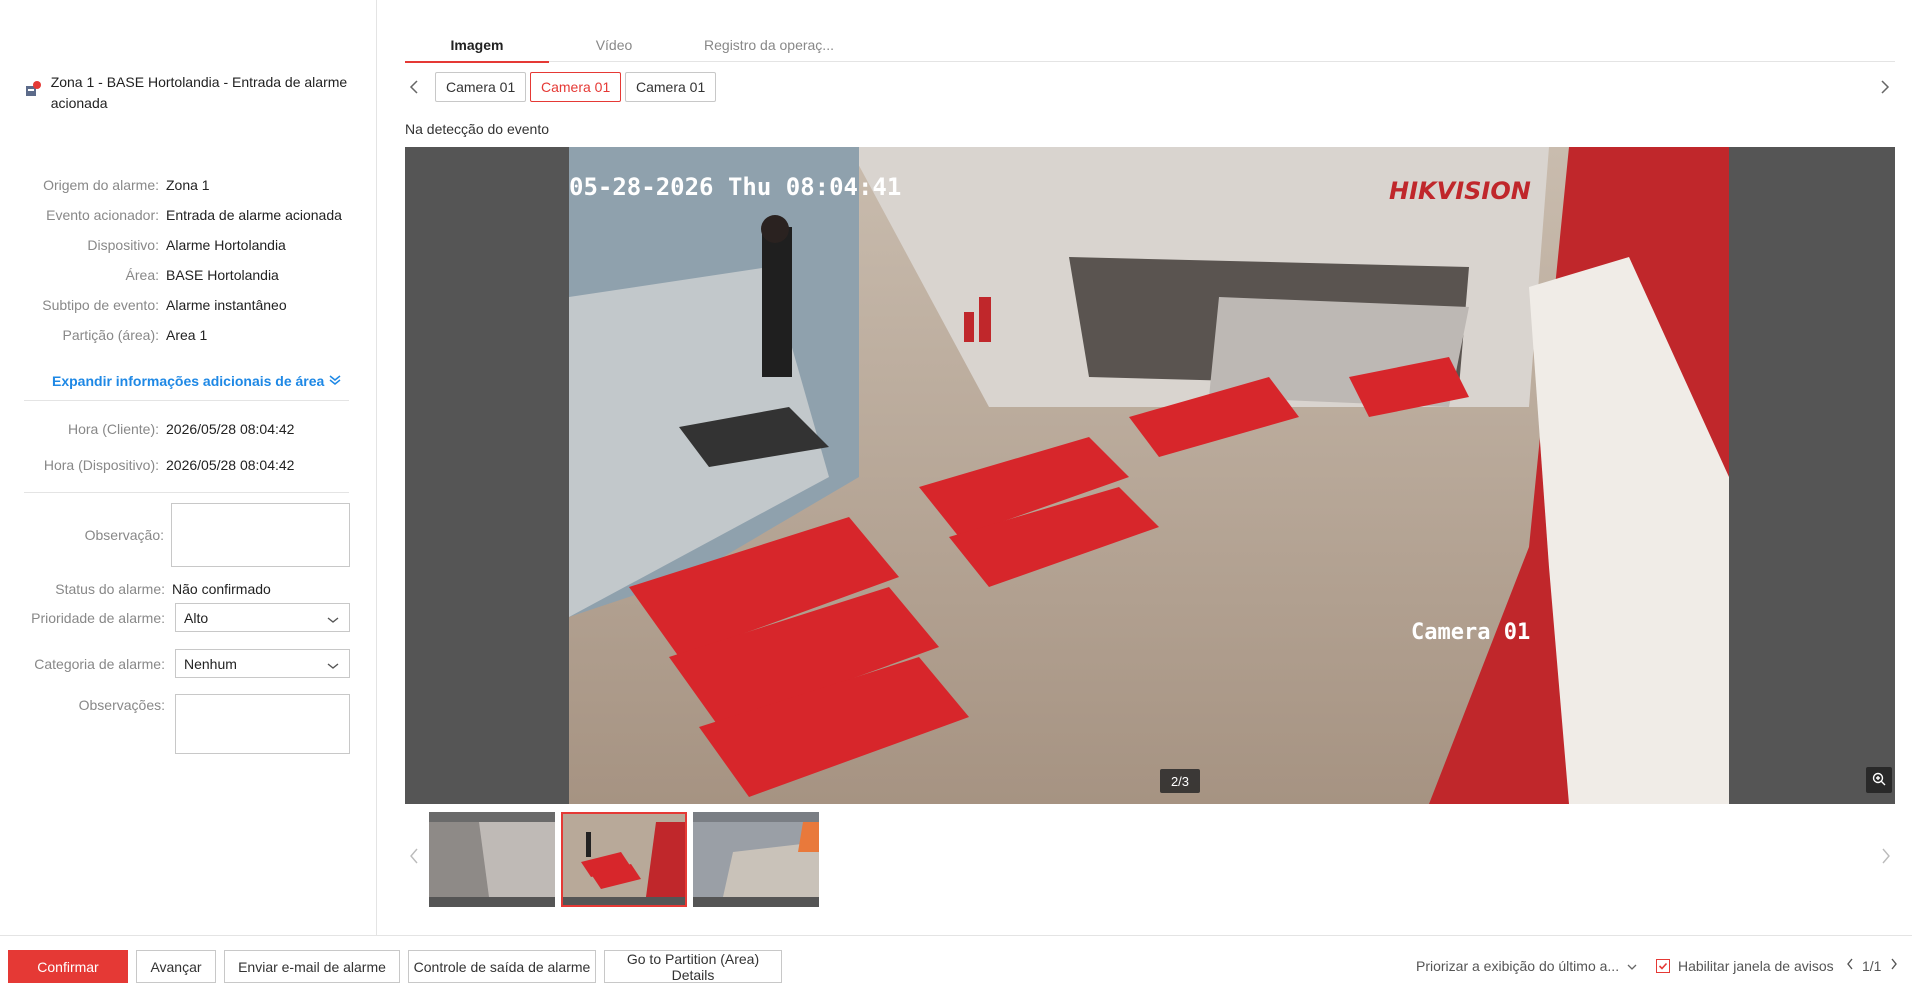 Image resolution: width=1912 pixels, height=990 pixels. What do you see at coordinates (99, 664) in the screenshot?
I see `category-label: Categoria de alarme:` at bounding box center [99, 664].